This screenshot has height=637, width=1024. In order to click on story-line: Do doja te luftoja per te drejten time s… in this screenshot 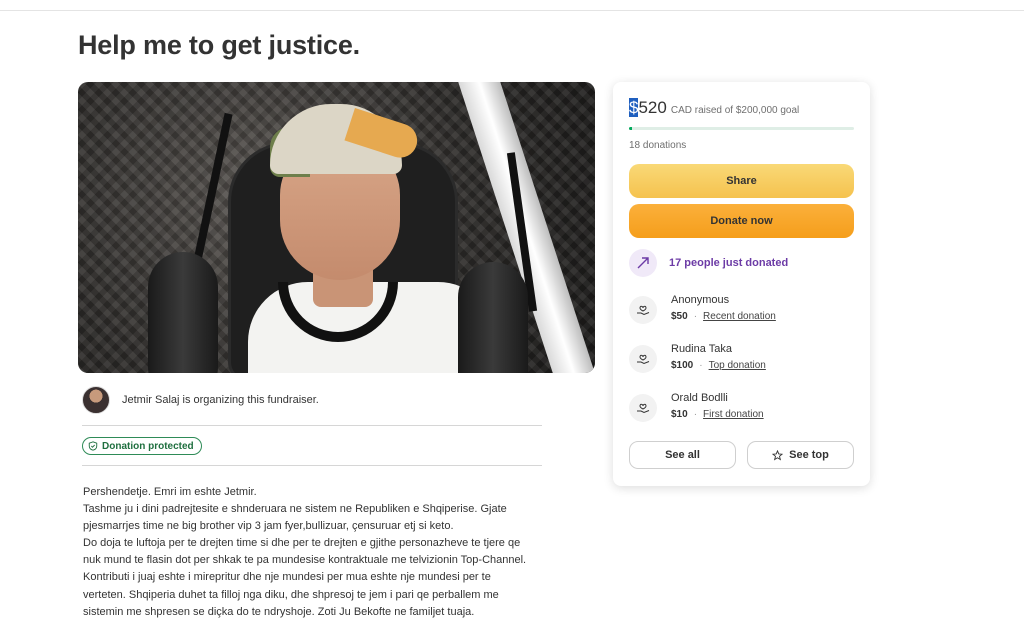, I will do `click(302, 543)`.